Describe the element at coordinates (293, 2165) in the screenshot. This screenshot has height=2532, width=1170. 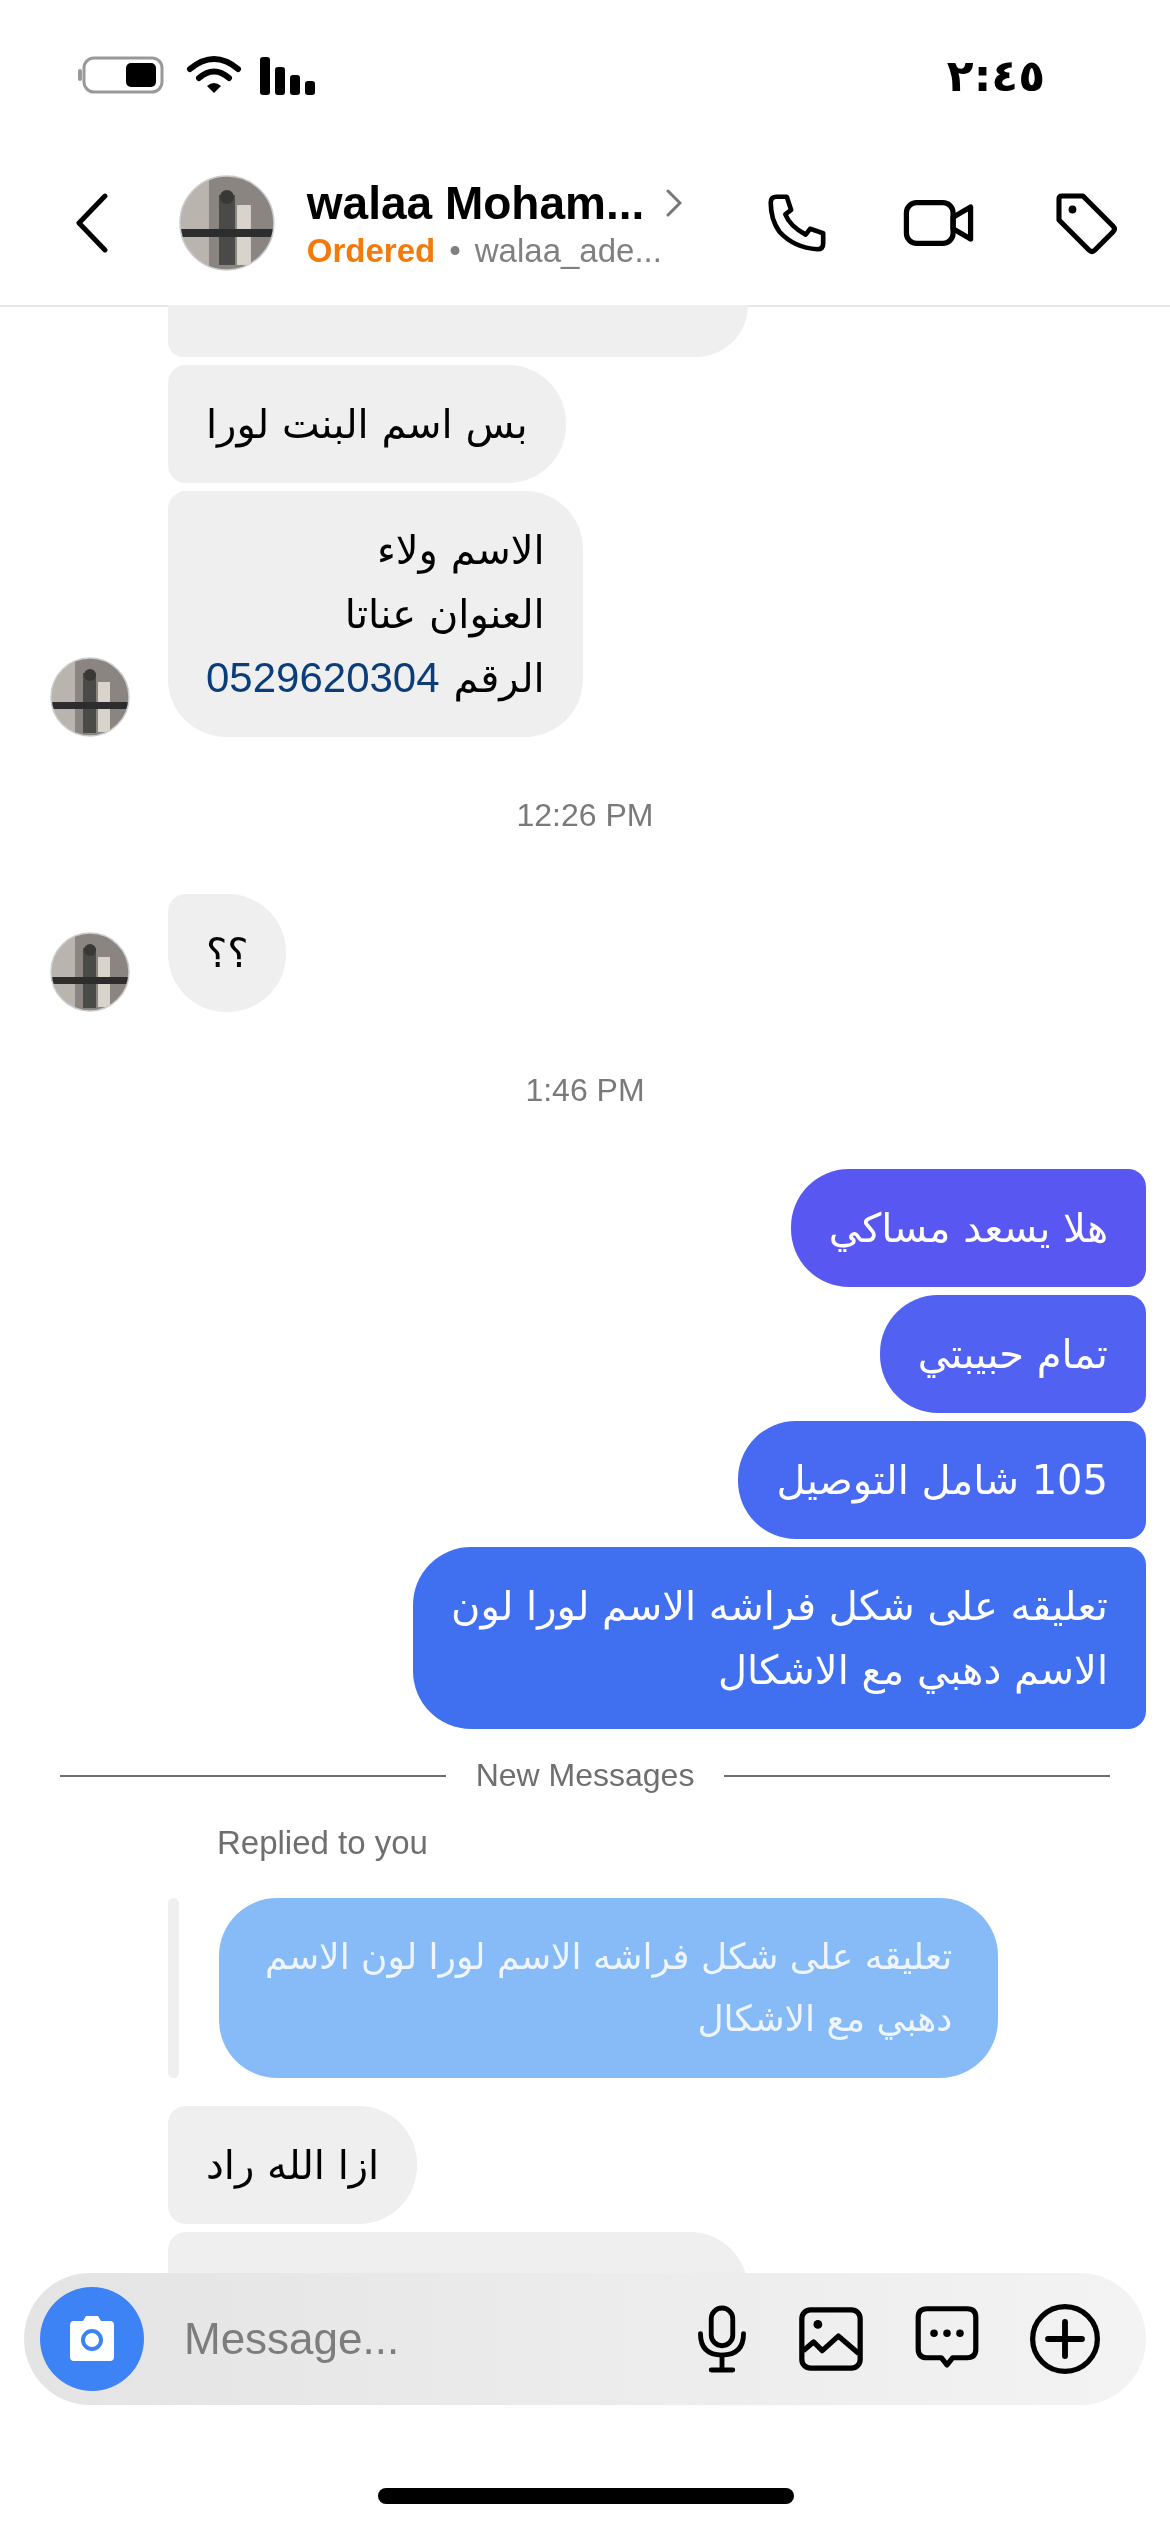
I see `message-bubble: ازا الله راد` at that location.